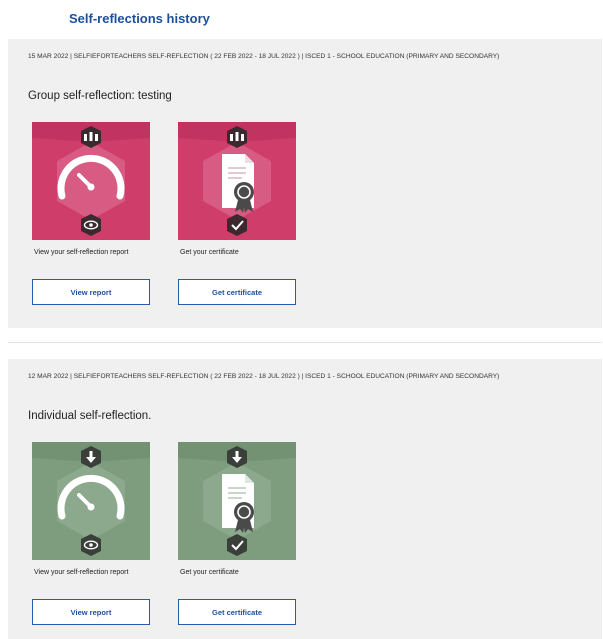 This screenshot has width=603, height=639. Describe the element at coordinates (100, 96) in the screenshot. I see `entry-title: Group self-reflection: testing` at that location.